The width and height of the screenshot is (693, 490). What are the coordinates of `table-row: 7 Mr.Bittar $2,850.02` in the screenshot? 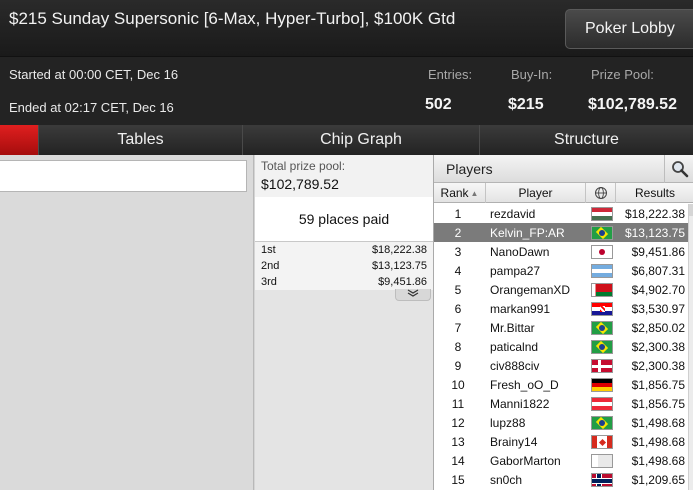 It's located at (561, 327).